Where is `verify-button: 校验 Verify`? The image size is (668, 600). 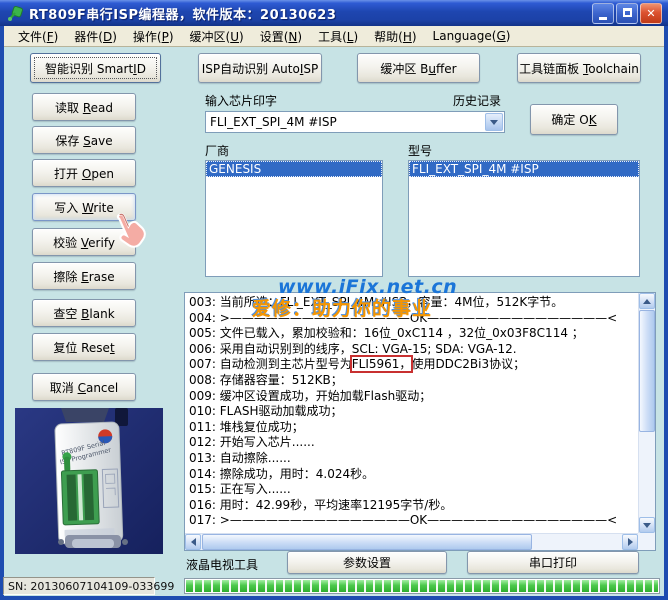
verify-button: 校验 Verify is located at coordinates (84, 242).